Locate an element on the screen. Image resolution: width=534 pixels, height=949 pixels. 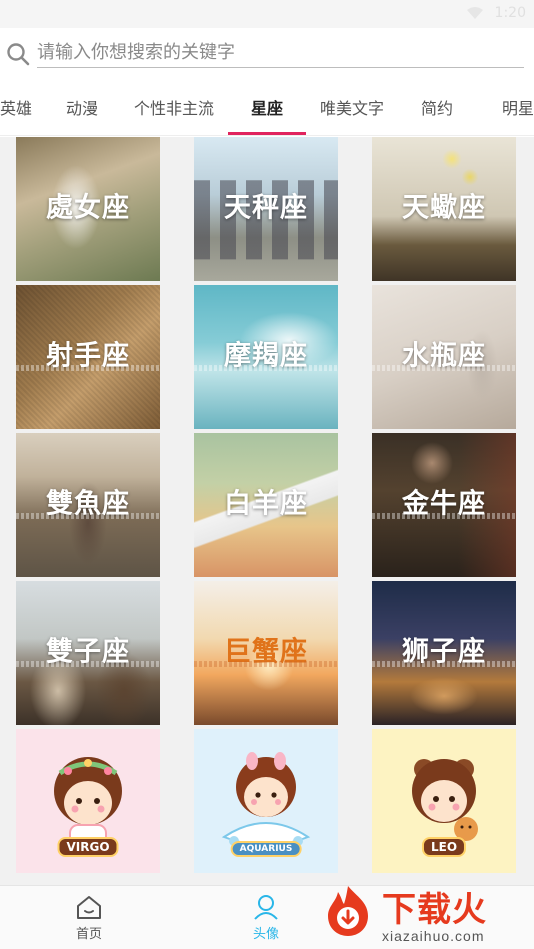
tile-title: 白羊座 is located at coordinates (266, 504).